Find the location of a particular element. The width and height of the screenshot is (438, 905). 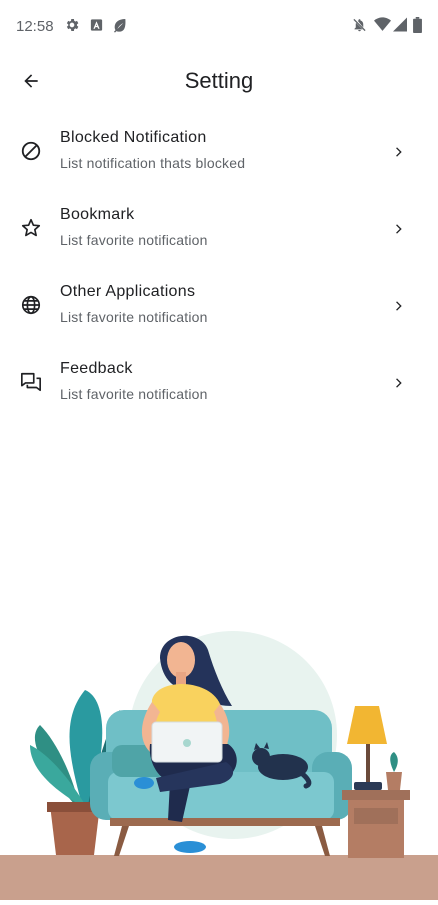

globe-icon is located at coordinates (31, 305).